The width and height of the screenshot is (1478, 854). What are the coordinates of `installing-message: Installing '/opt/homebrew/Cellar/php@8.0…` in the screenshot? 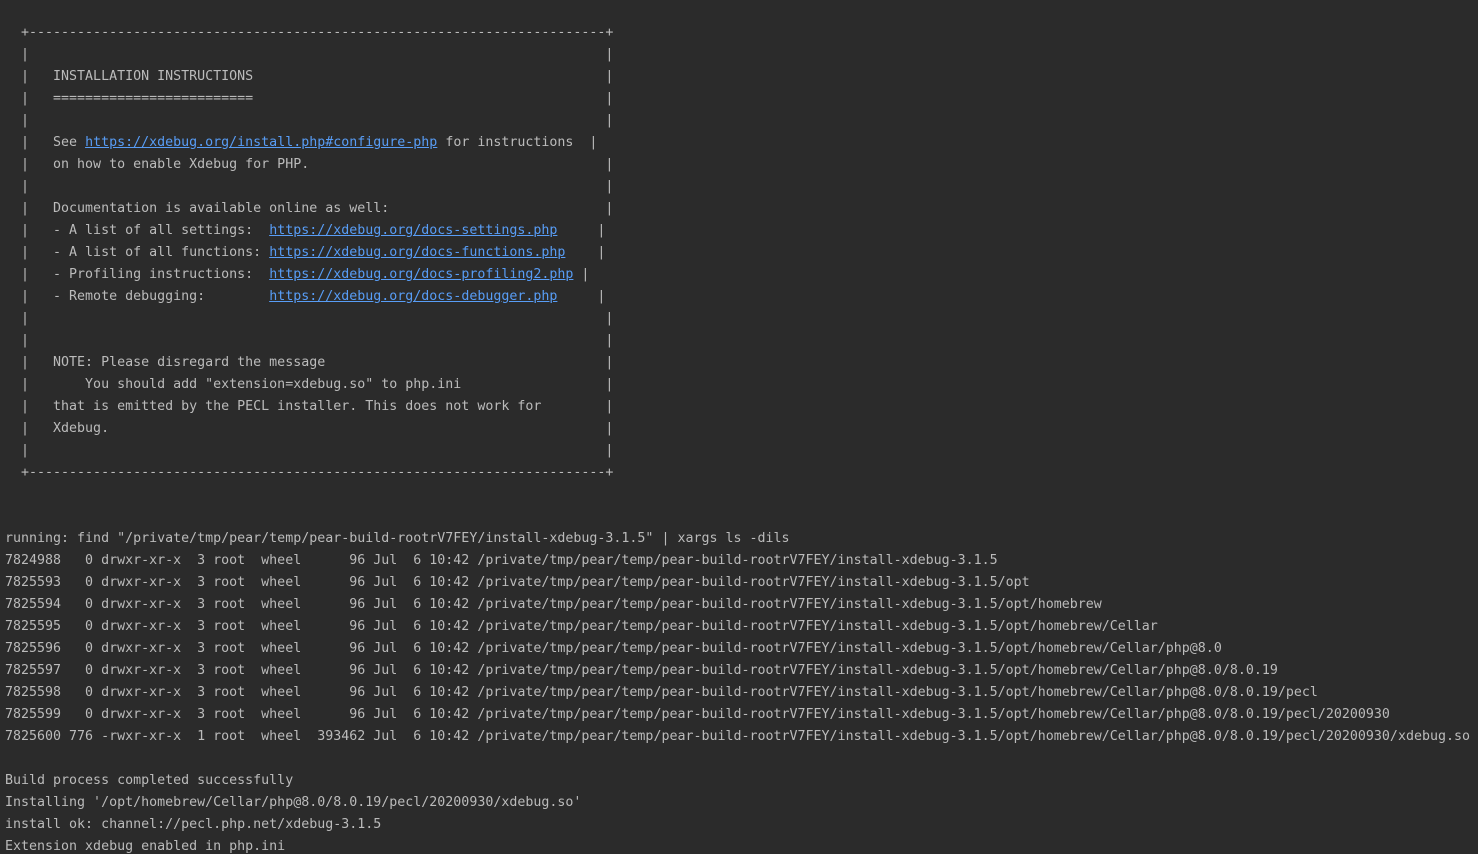 It's located at (293, 802).